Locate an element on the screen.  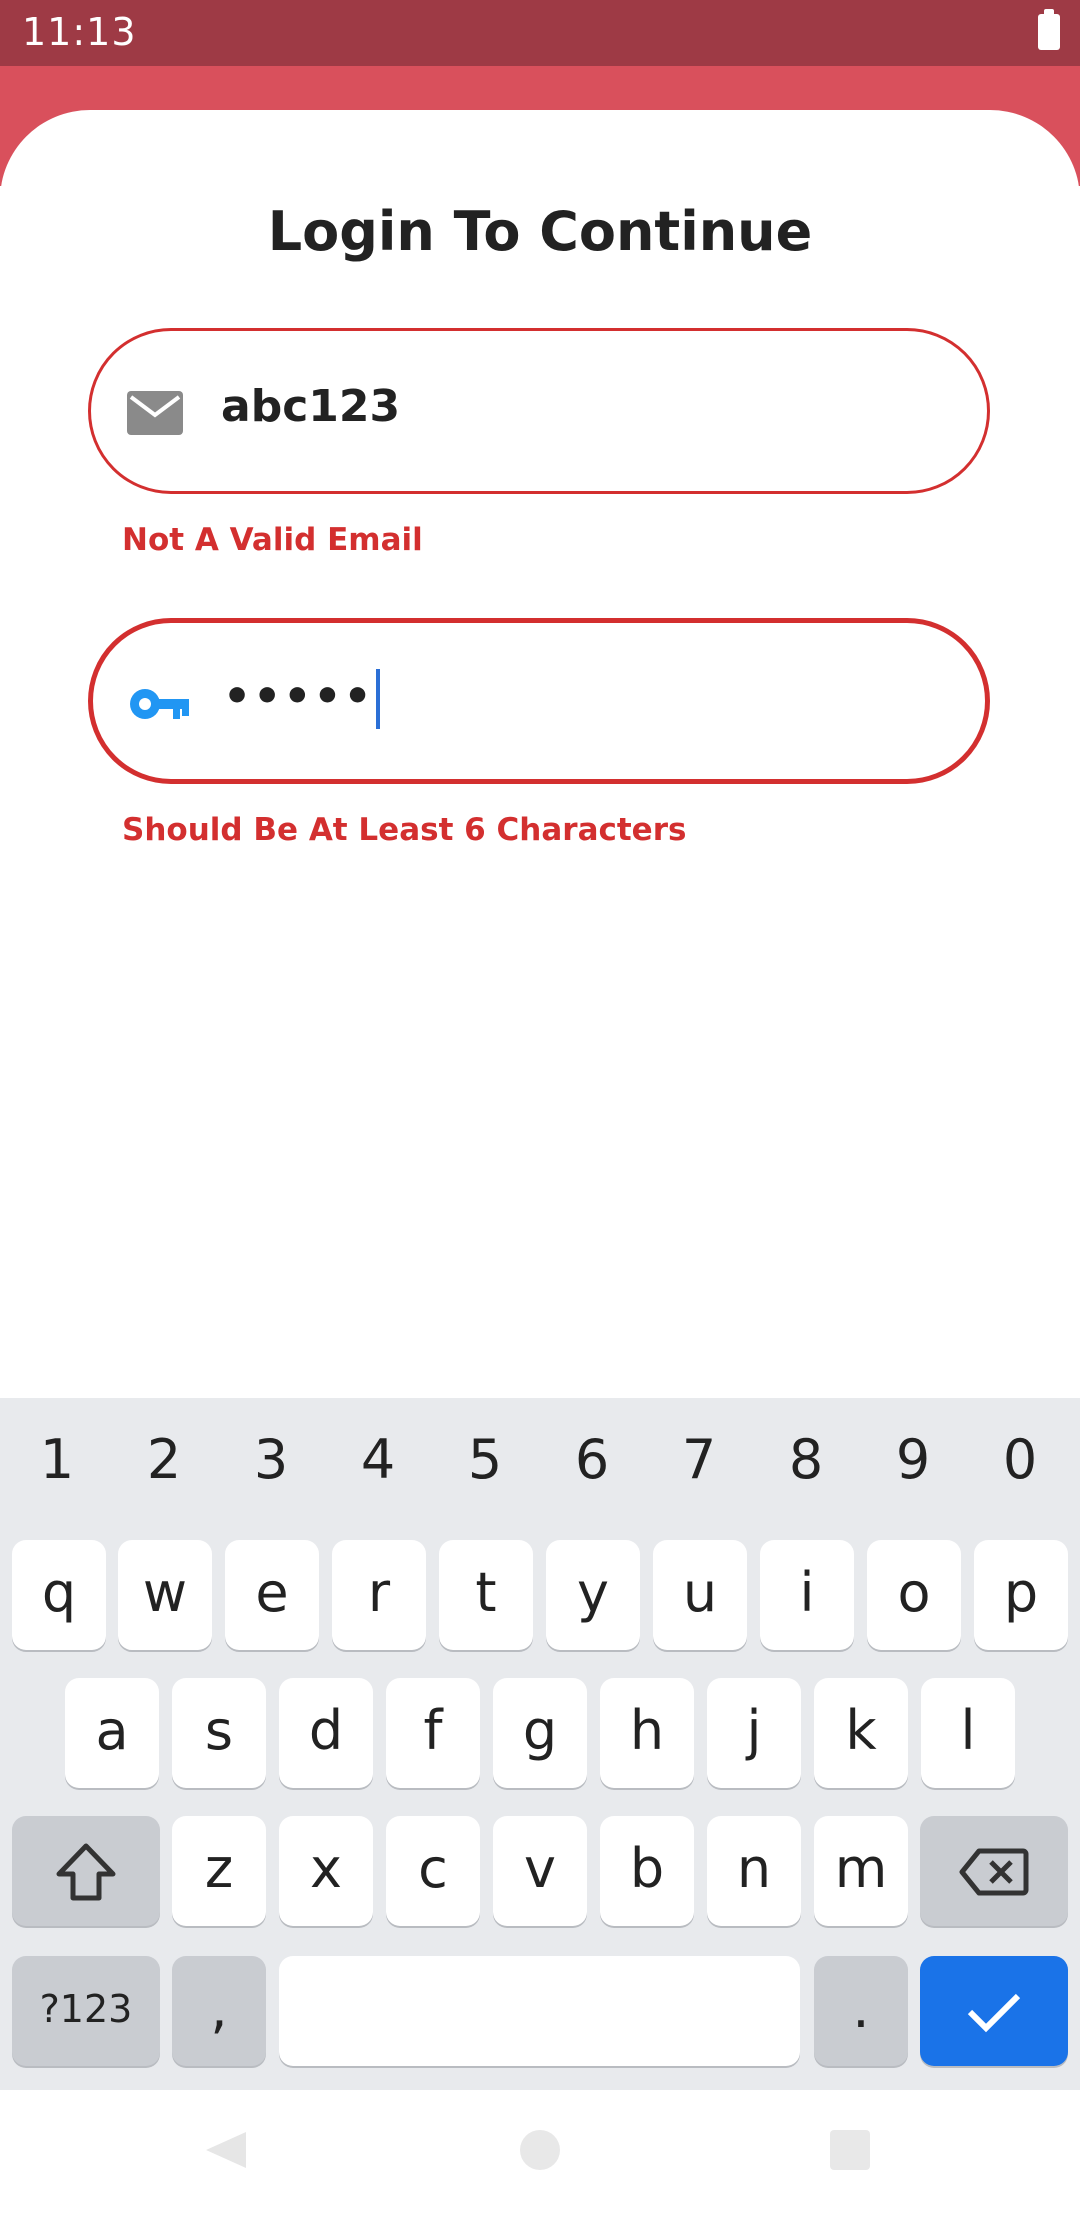
shift-icon is located at coordinates (86, 1872).